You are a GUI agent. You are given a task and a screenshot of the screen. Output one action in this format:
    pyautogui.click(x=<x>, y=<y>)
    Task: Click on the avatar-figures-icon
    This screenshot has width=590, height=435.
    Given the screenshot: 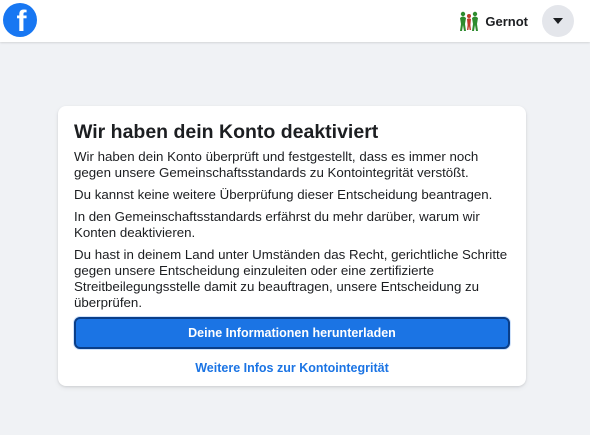 What is the action you would take?
    pyautogui.click(x=469, y=21)
    